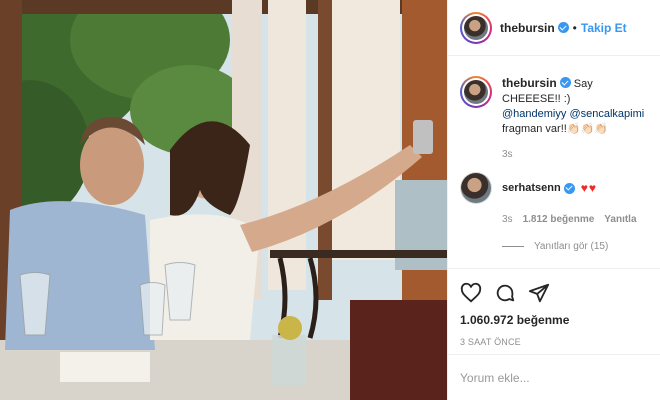  Describe the element at coordinates (571, 246) in the screenshot. I see `view-replies-label: Yanıtları gör (15)` at that location.